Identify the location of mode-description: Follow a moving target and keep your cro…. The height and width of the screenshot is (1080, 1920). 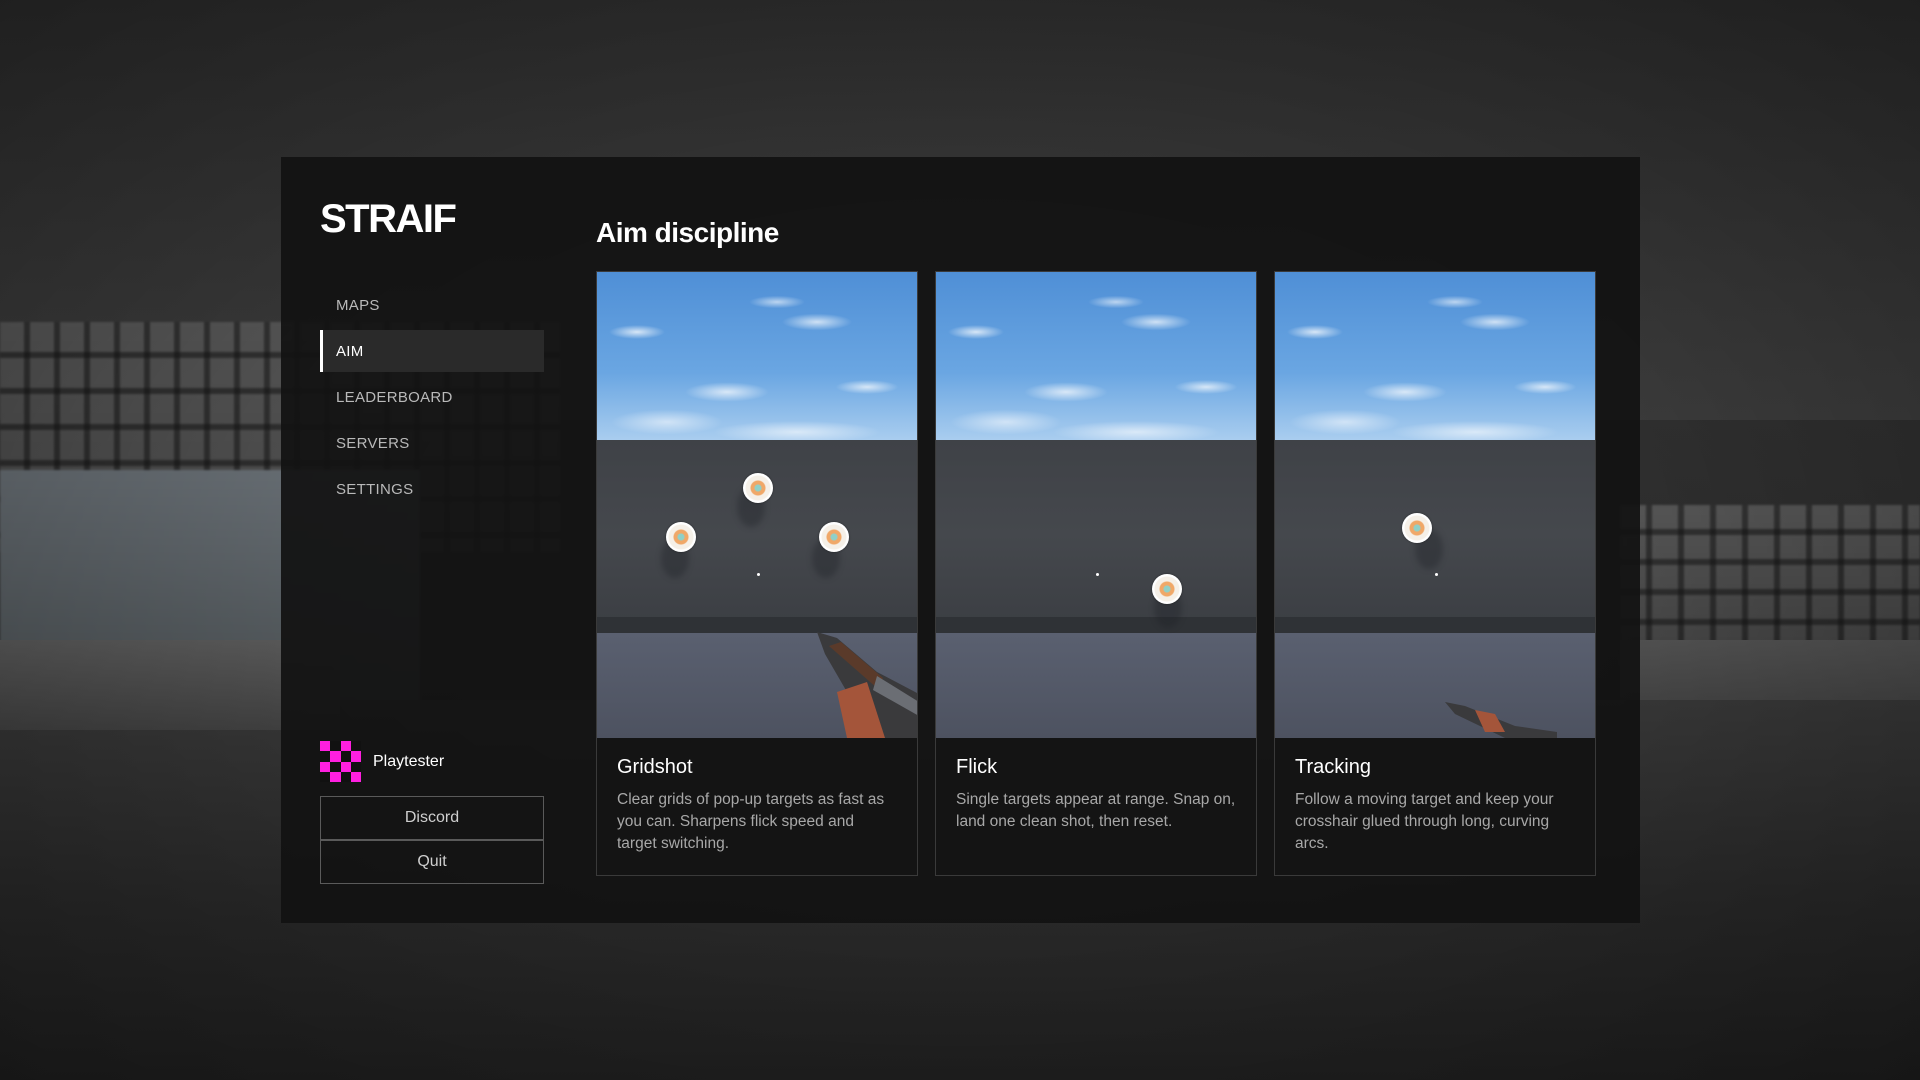
(1424, 821).